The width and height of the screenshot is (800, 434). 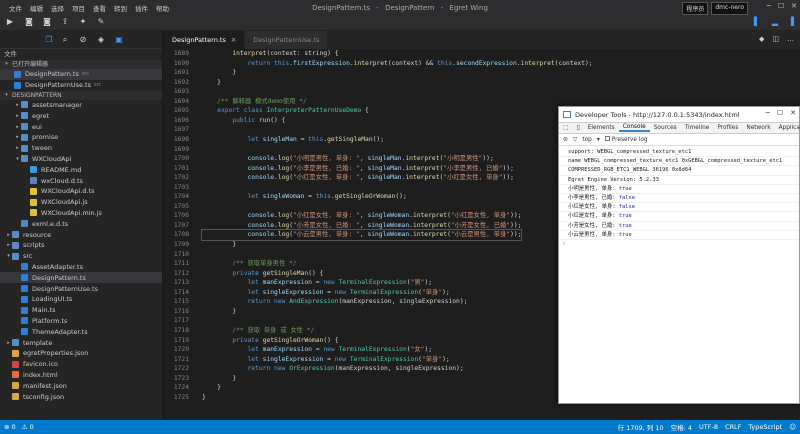 What do you see at coordinates (598, 140) in the screenshot?
I see `chevron-down-icon: ▾` at bounding box center [598, 140].